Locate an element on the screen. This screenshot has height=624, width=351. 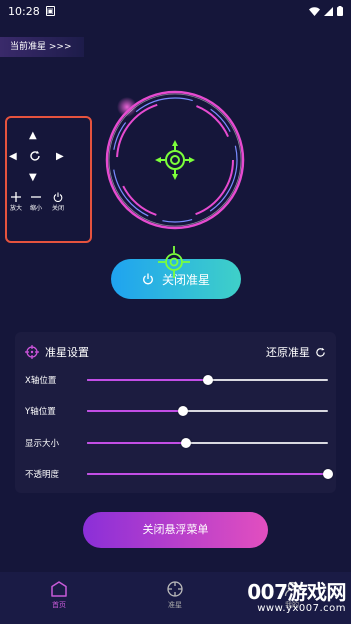
crosshair-preview is located at coordinates (175, 160).